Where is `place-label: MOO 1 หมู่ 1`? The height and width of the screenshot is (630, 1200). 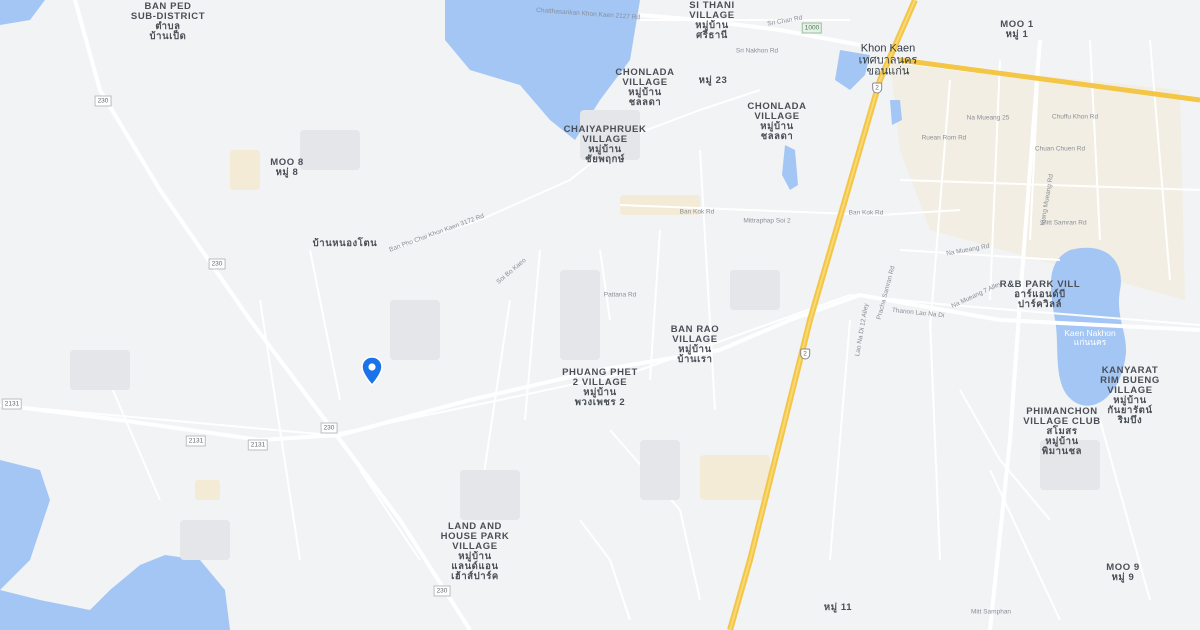
place-label: MOO 1 หมู่ 1 is located at coordinates (1017, 29).